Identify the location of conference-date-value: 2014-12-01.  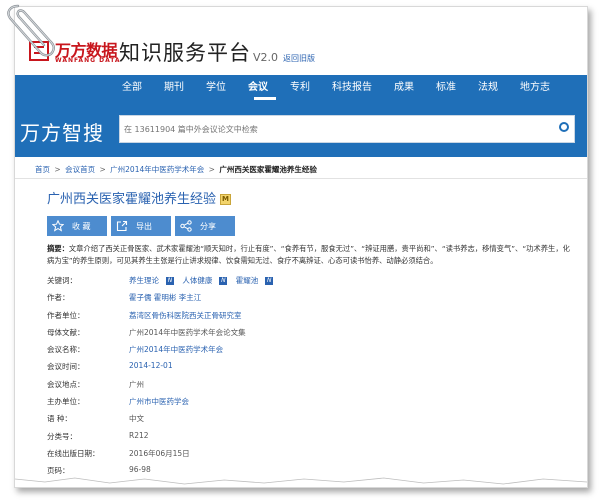
(151, 365).